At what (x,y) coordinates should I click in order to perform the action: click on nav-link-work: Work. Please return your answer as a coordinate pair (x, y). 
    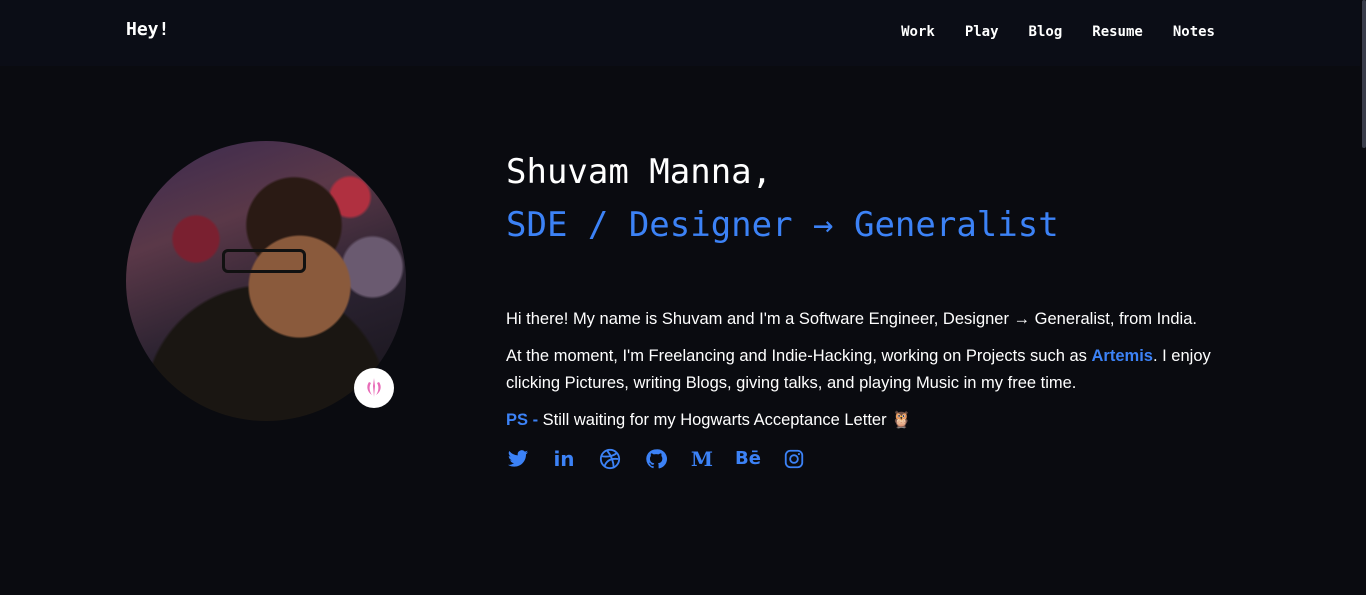
    Looking at the image, I should click on (918, 32).